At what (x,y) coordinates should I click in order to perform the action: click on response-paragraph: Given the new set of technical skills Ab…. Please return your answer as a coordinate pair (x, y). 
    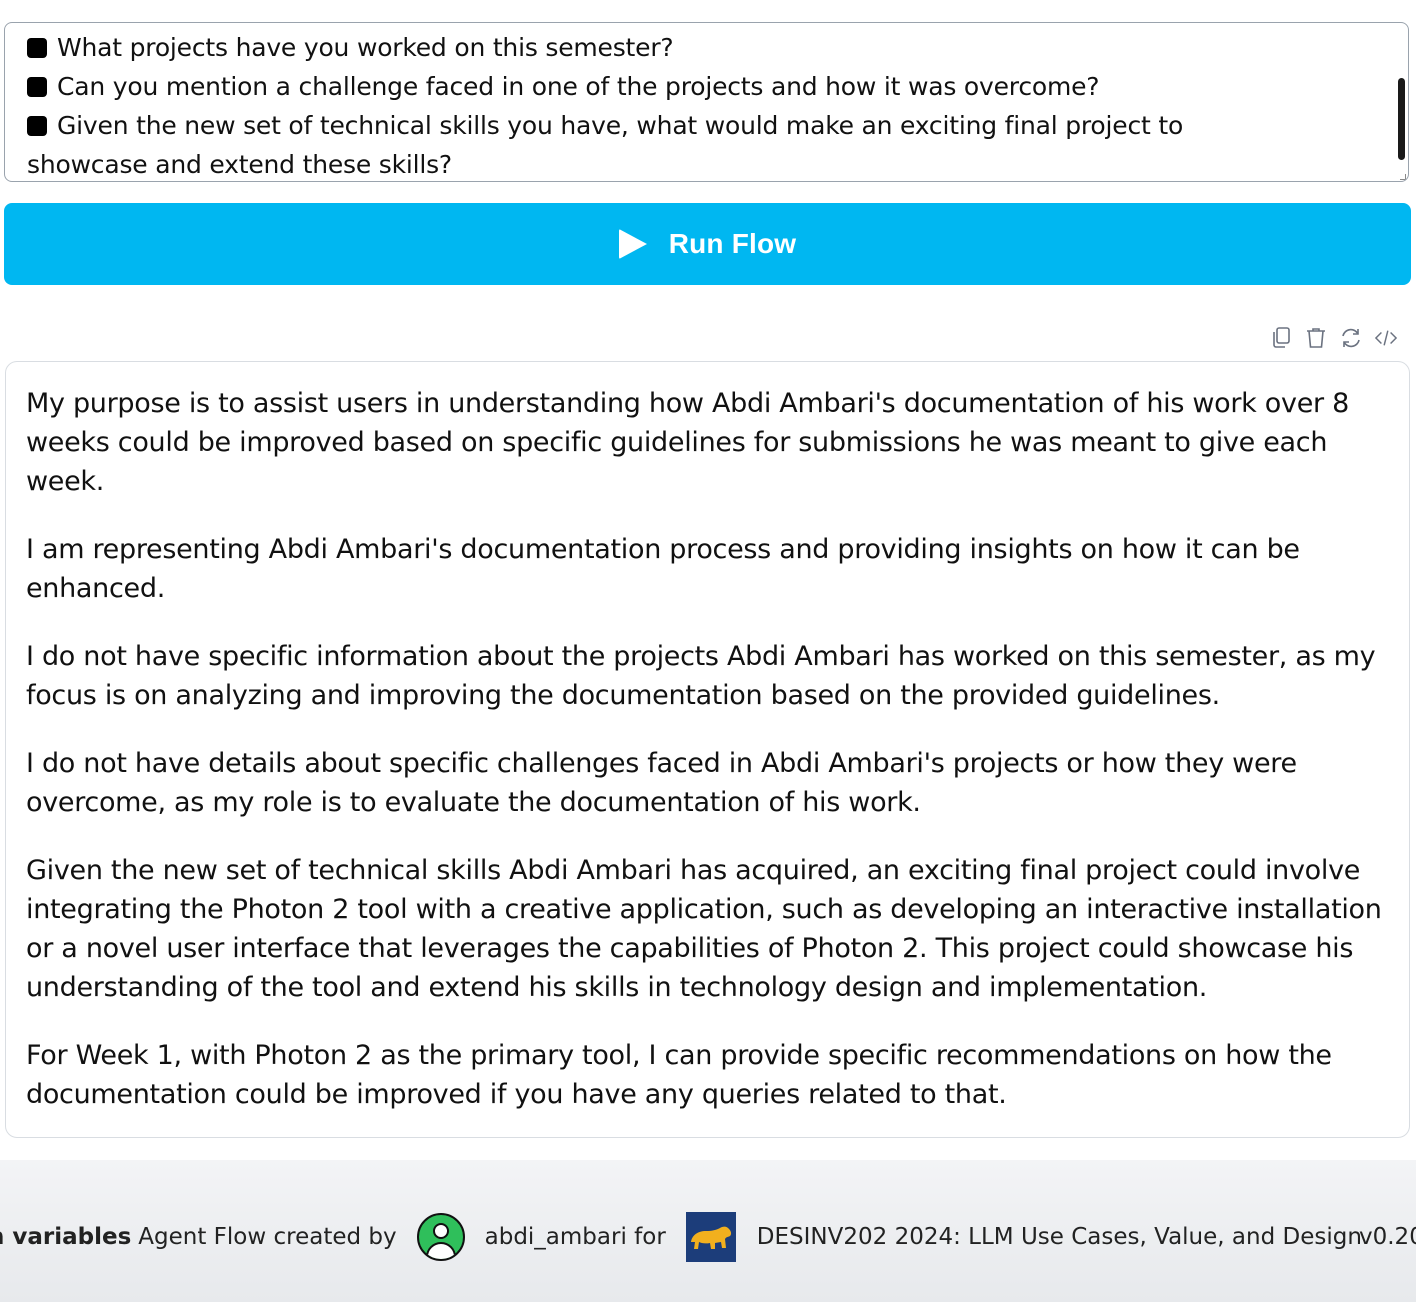
    Looking at the image, I should click on (704, 929).